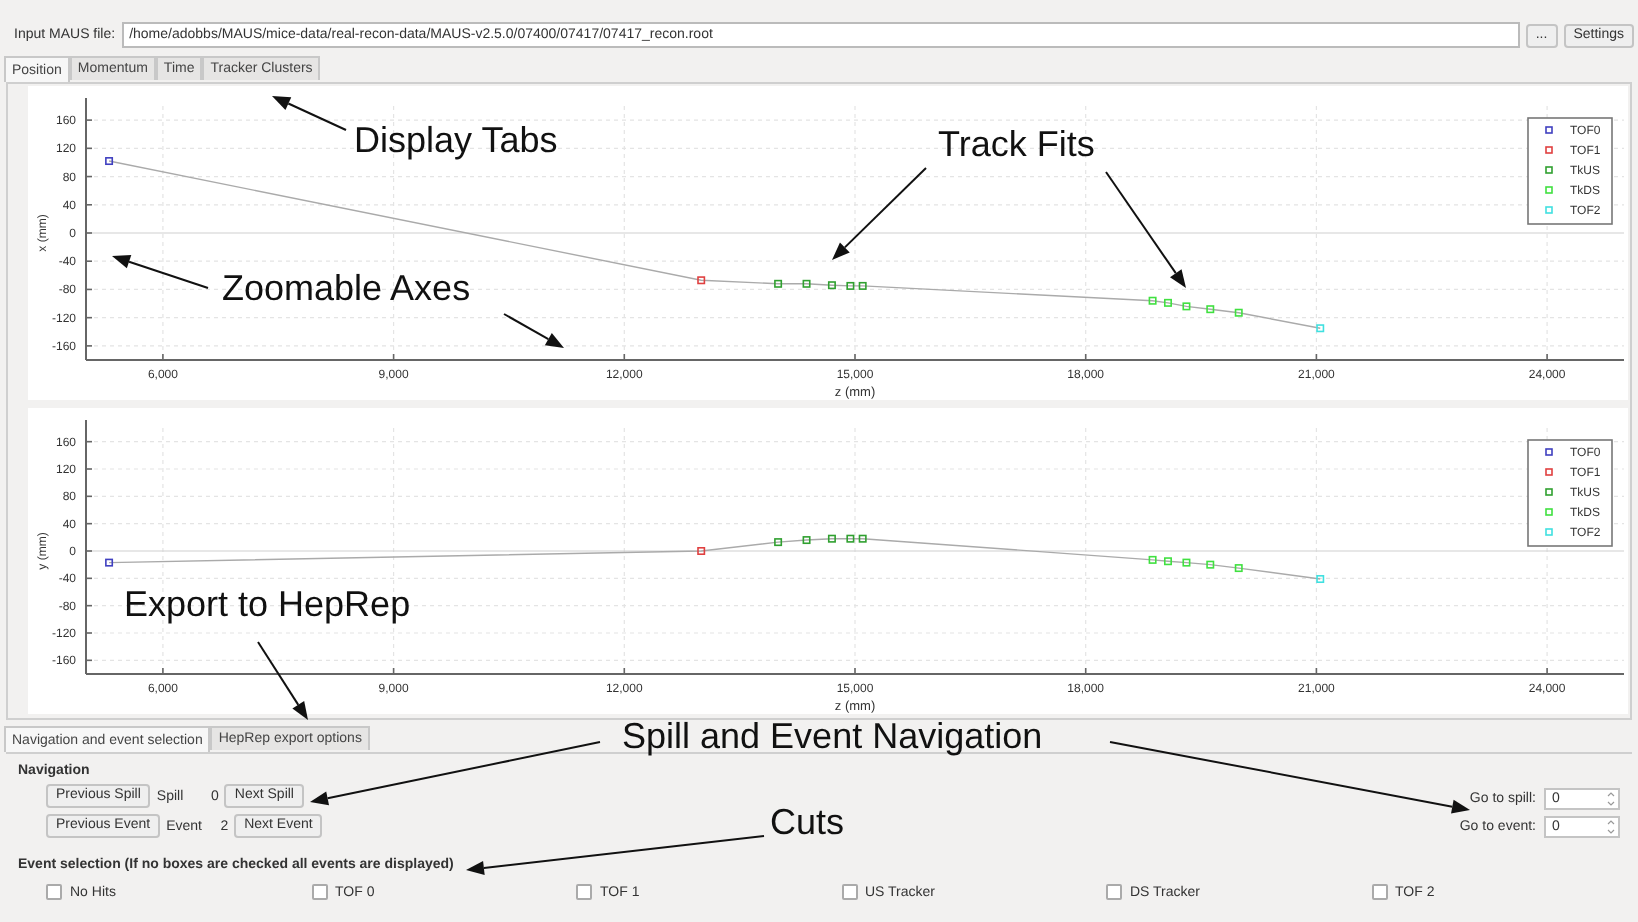  What do you see at coordinates (346, 289) in the screenshot?
I see `annotation-label: Zoomable Axes` at bounding box center [346, 289].